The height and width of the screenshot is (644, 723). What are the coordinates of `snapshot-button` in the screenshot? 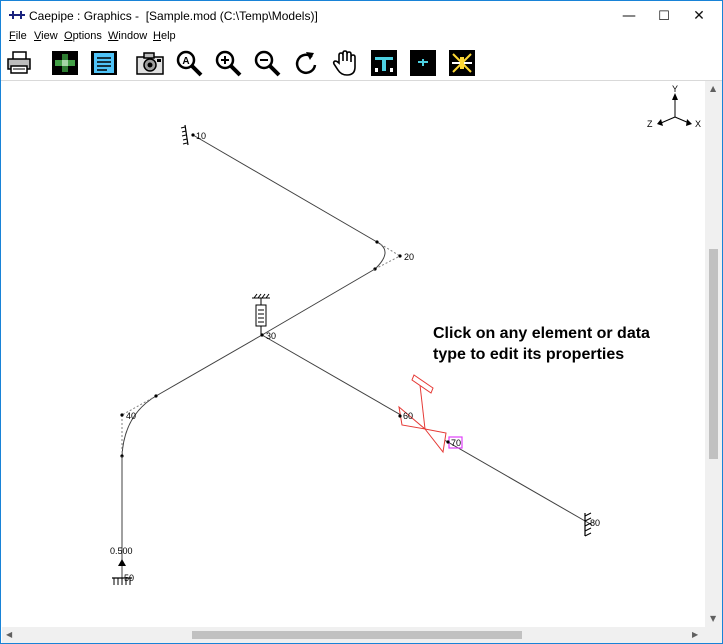 It's located at (150, 63).